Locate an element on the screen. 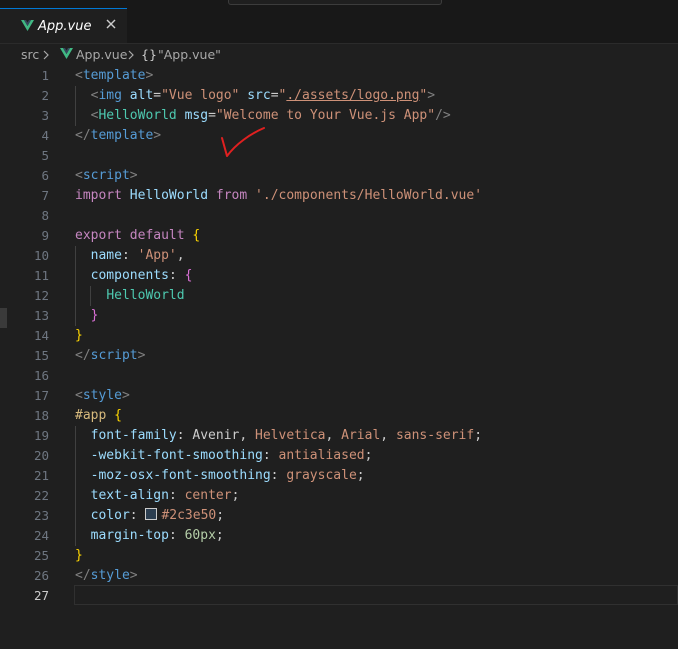 The width and height of the screenshot is (678, 649). line-number: 1 is located at coordinates (45, 75).